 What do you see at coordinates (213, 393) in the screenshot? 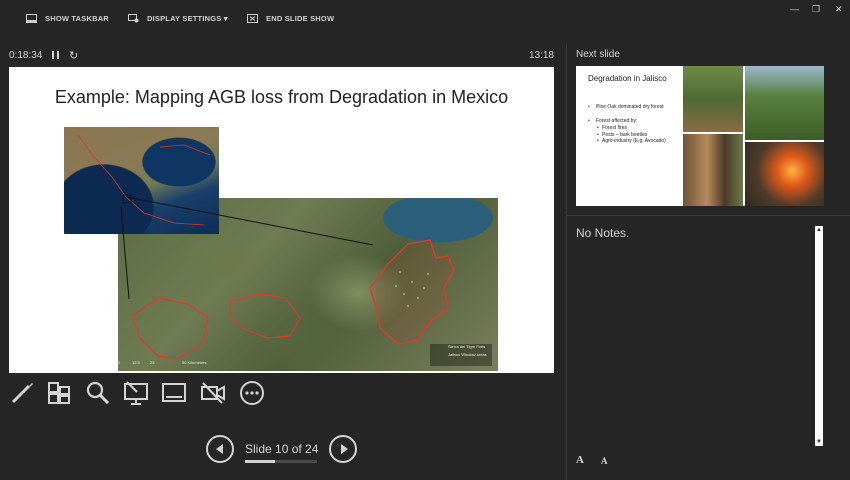
I see `camera-off-icon` at bounding box center [213, 393].